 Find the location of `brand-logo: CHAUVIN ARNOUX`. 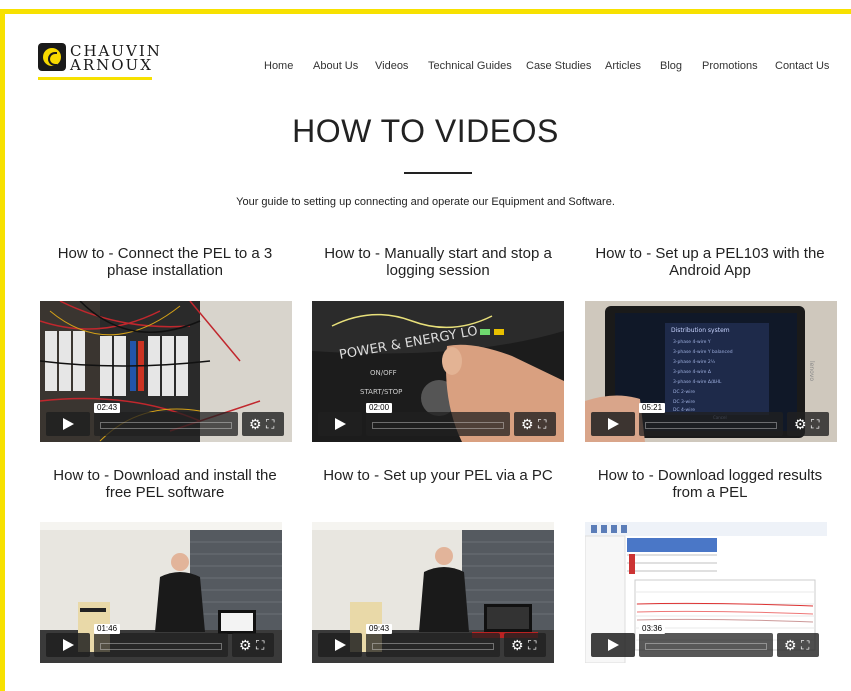

brand-logo: CHAUVIN ARNOUX is located at coordinates (99, 63).